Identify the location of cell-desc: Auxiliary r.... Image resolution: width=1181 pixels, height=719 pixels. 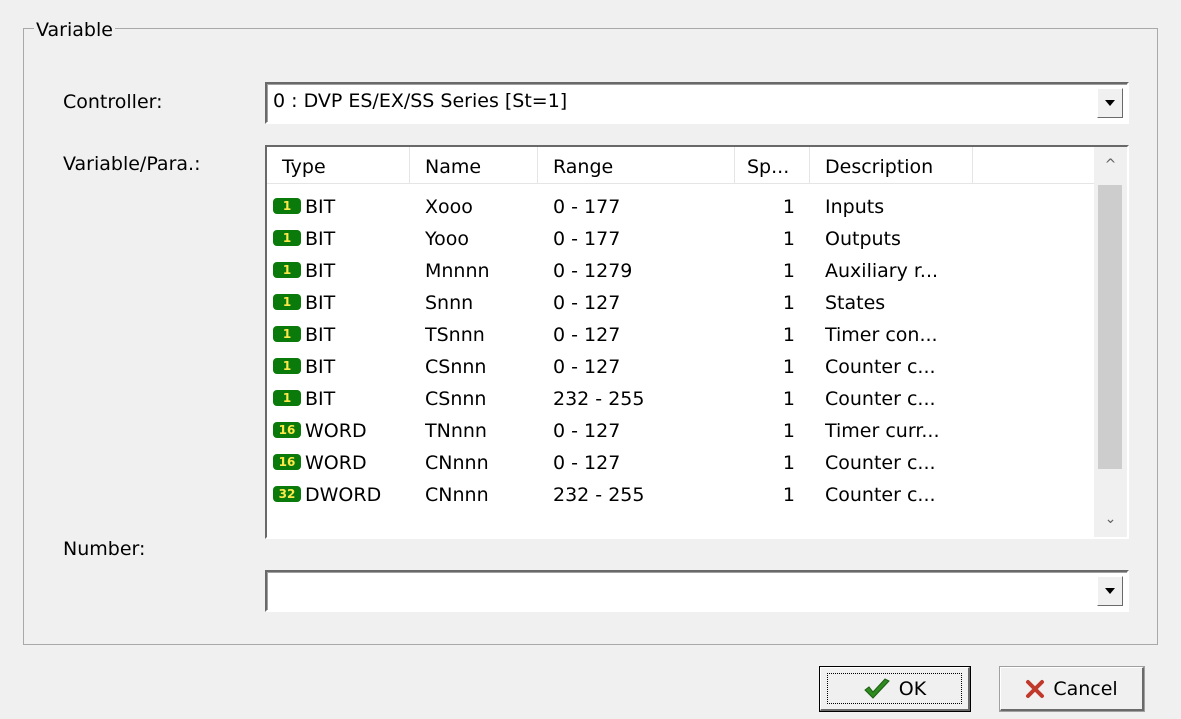
(882, 271).